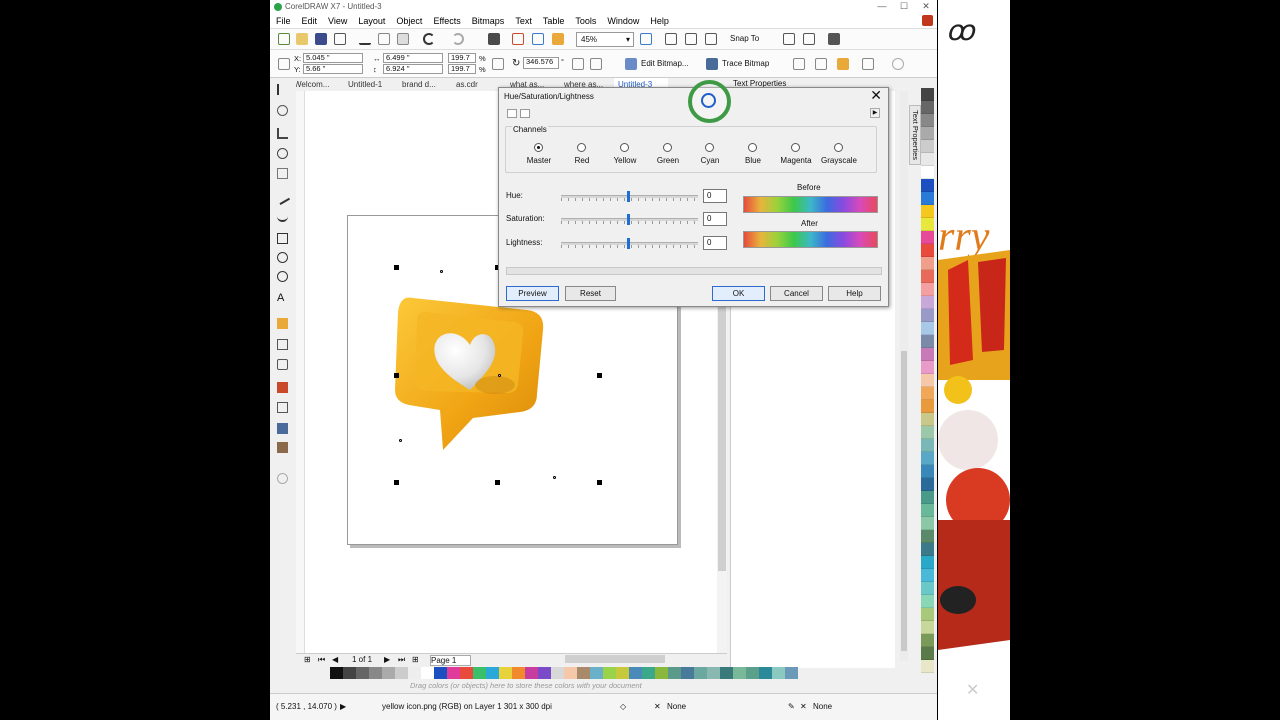 The height and width of the screenshot is (720, 1280). Describe the element at coordinates (868, 64) in the screenshot. I see `wrap-text-icon` at that location.